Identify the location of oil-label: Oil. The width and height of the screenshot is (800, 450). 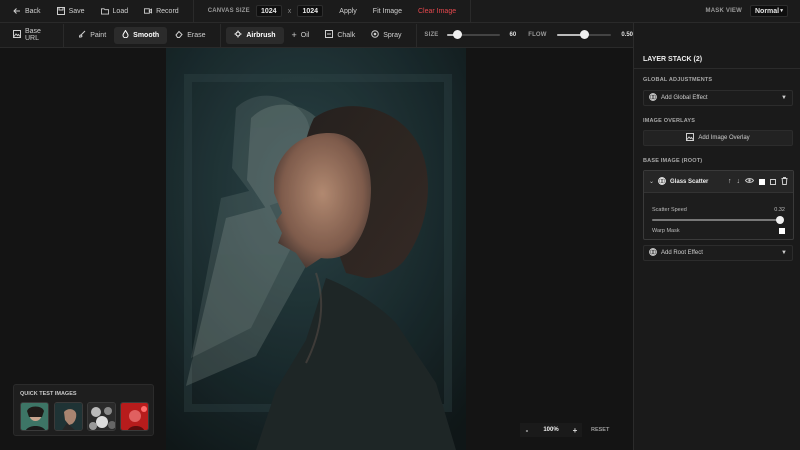
(305, 35).